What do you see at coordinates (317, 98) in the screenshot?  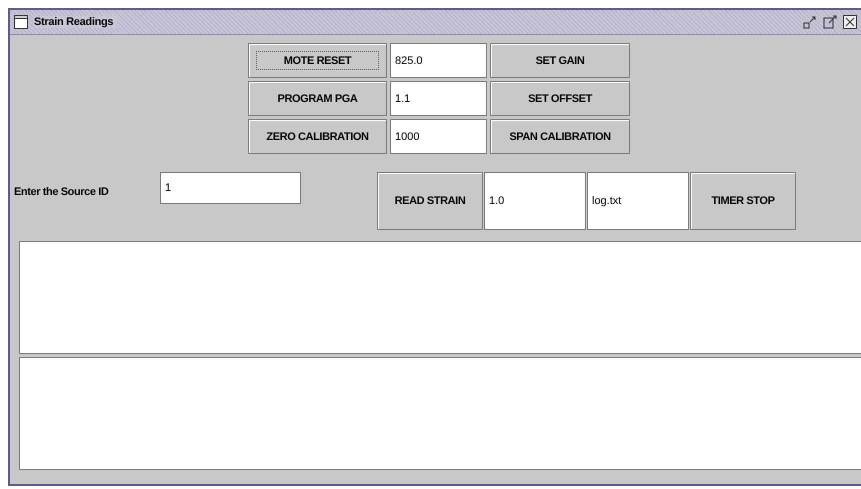 I see `command-button: PROGRAM PGA` at bounding box center [317, 98].